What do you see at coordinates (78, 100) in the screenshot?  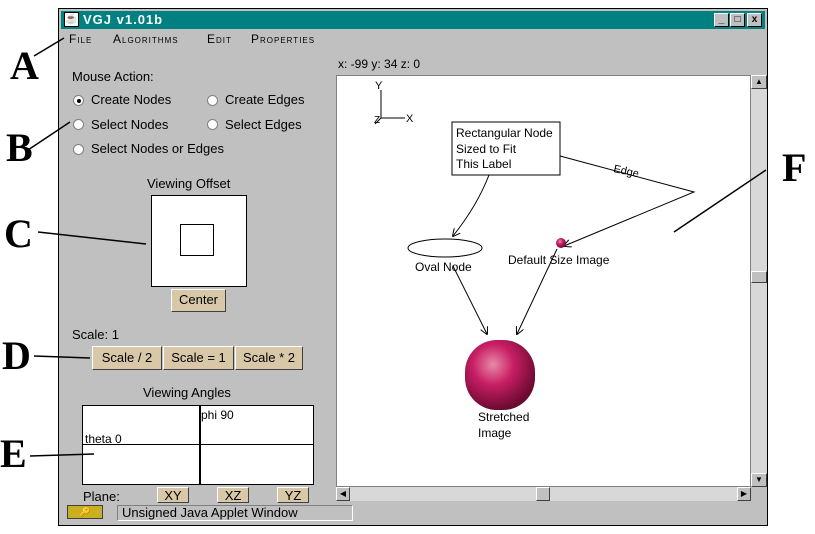 I see `radio-create-nodes` at bounding box center [78, 100].